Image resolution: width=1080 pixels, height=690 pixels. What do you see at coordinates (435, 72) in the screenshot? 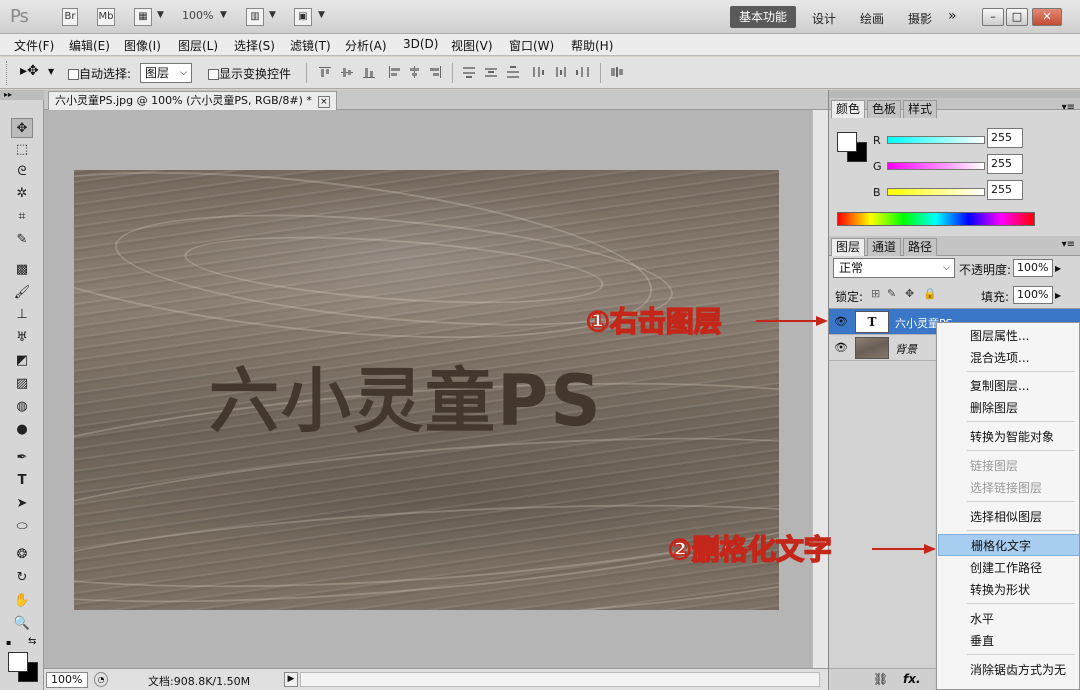
I see `align-right-icon` at bounding box center [435, 72].